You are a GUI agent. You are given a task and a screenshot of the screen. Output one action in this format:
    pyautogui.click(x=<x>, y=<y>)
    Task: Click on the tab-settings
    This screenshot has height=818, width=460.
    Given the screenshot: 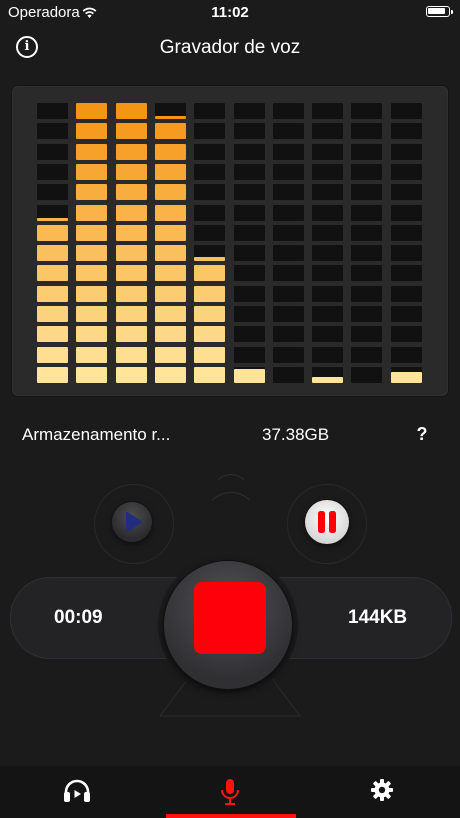 What is the action you would take?
    pyautogui.click(x=382, y=792)
    